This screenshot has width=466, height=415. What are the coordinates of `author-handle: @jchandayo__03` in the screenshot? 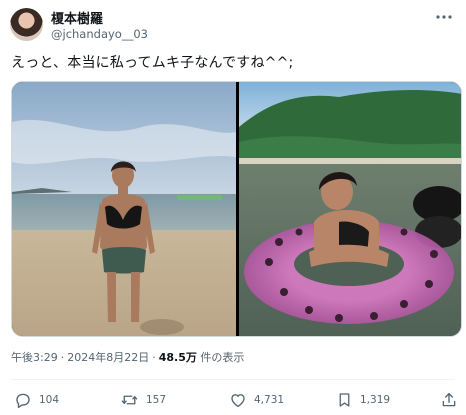 It's located at (99, 34).